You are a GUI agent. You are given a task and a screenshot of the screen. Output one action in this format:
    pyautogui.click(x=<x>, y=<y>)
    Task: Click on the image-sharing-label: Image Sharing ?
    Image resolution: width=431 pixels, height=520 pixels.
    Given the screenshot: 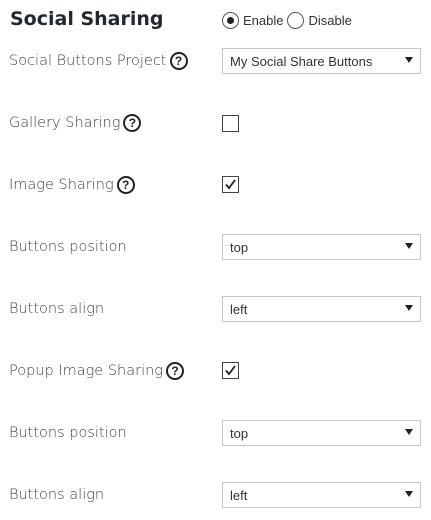 What is the action you would take?
    pyautogui.click(x=72, y=185)
    